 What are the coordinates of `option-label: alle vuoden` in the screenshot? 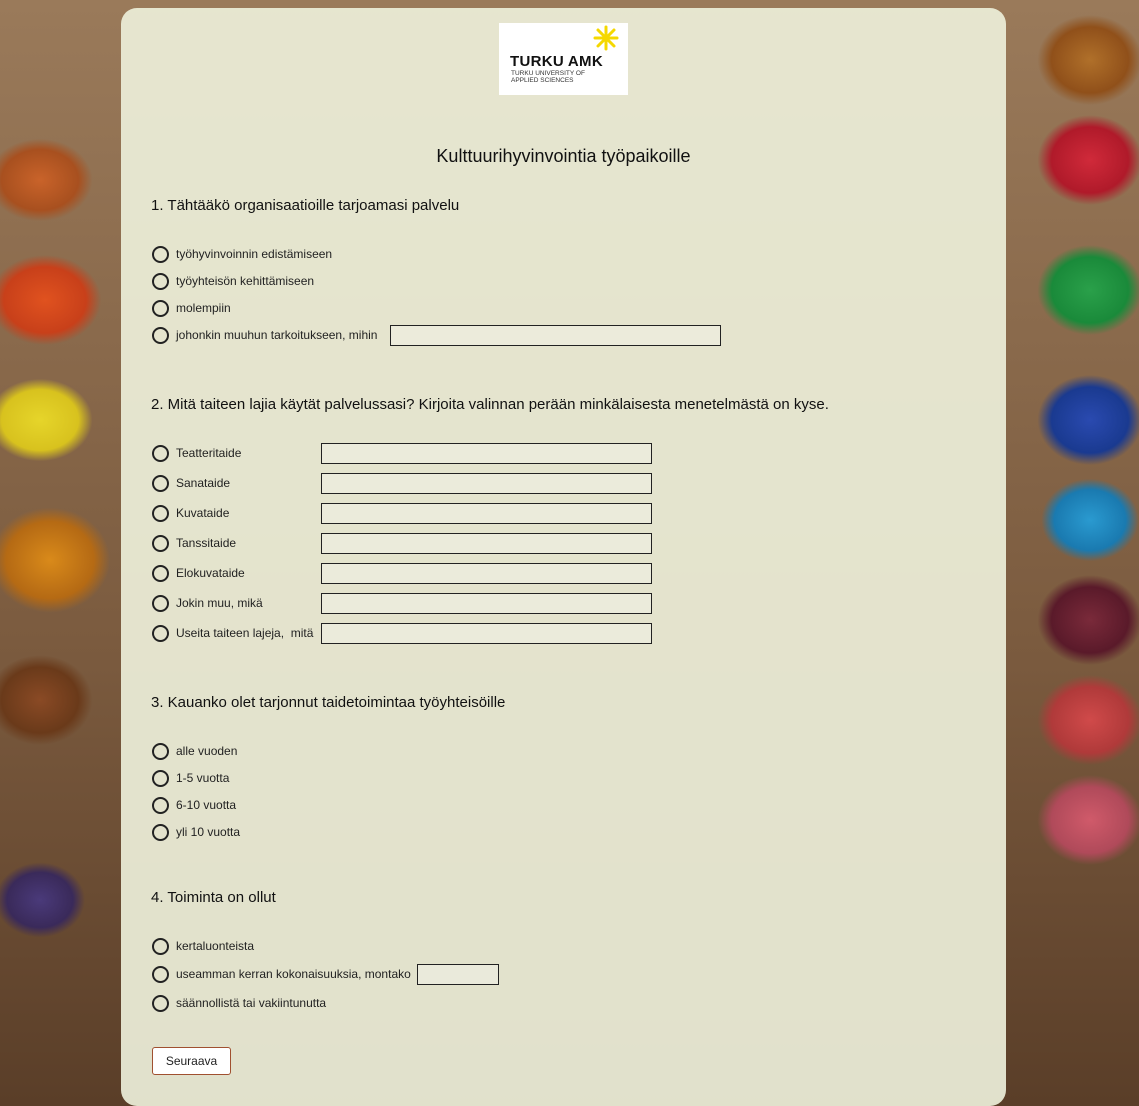 It's located at (207, 751).